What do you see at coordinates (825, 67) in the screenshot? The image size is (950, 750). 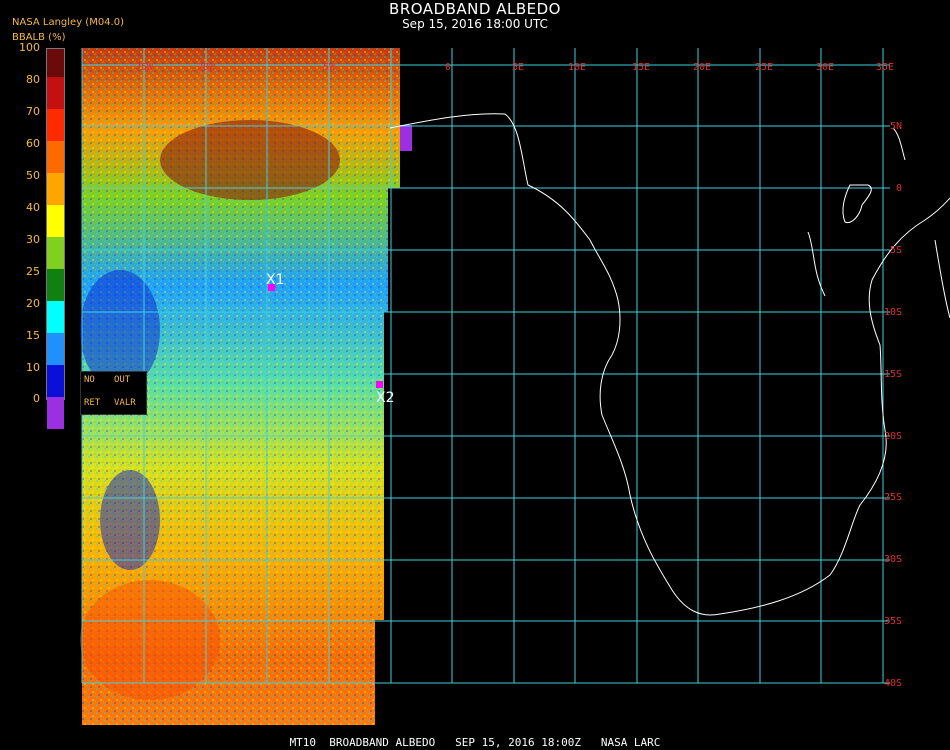 I see `longitude-label: 30E` at bounding box center [825, 67].